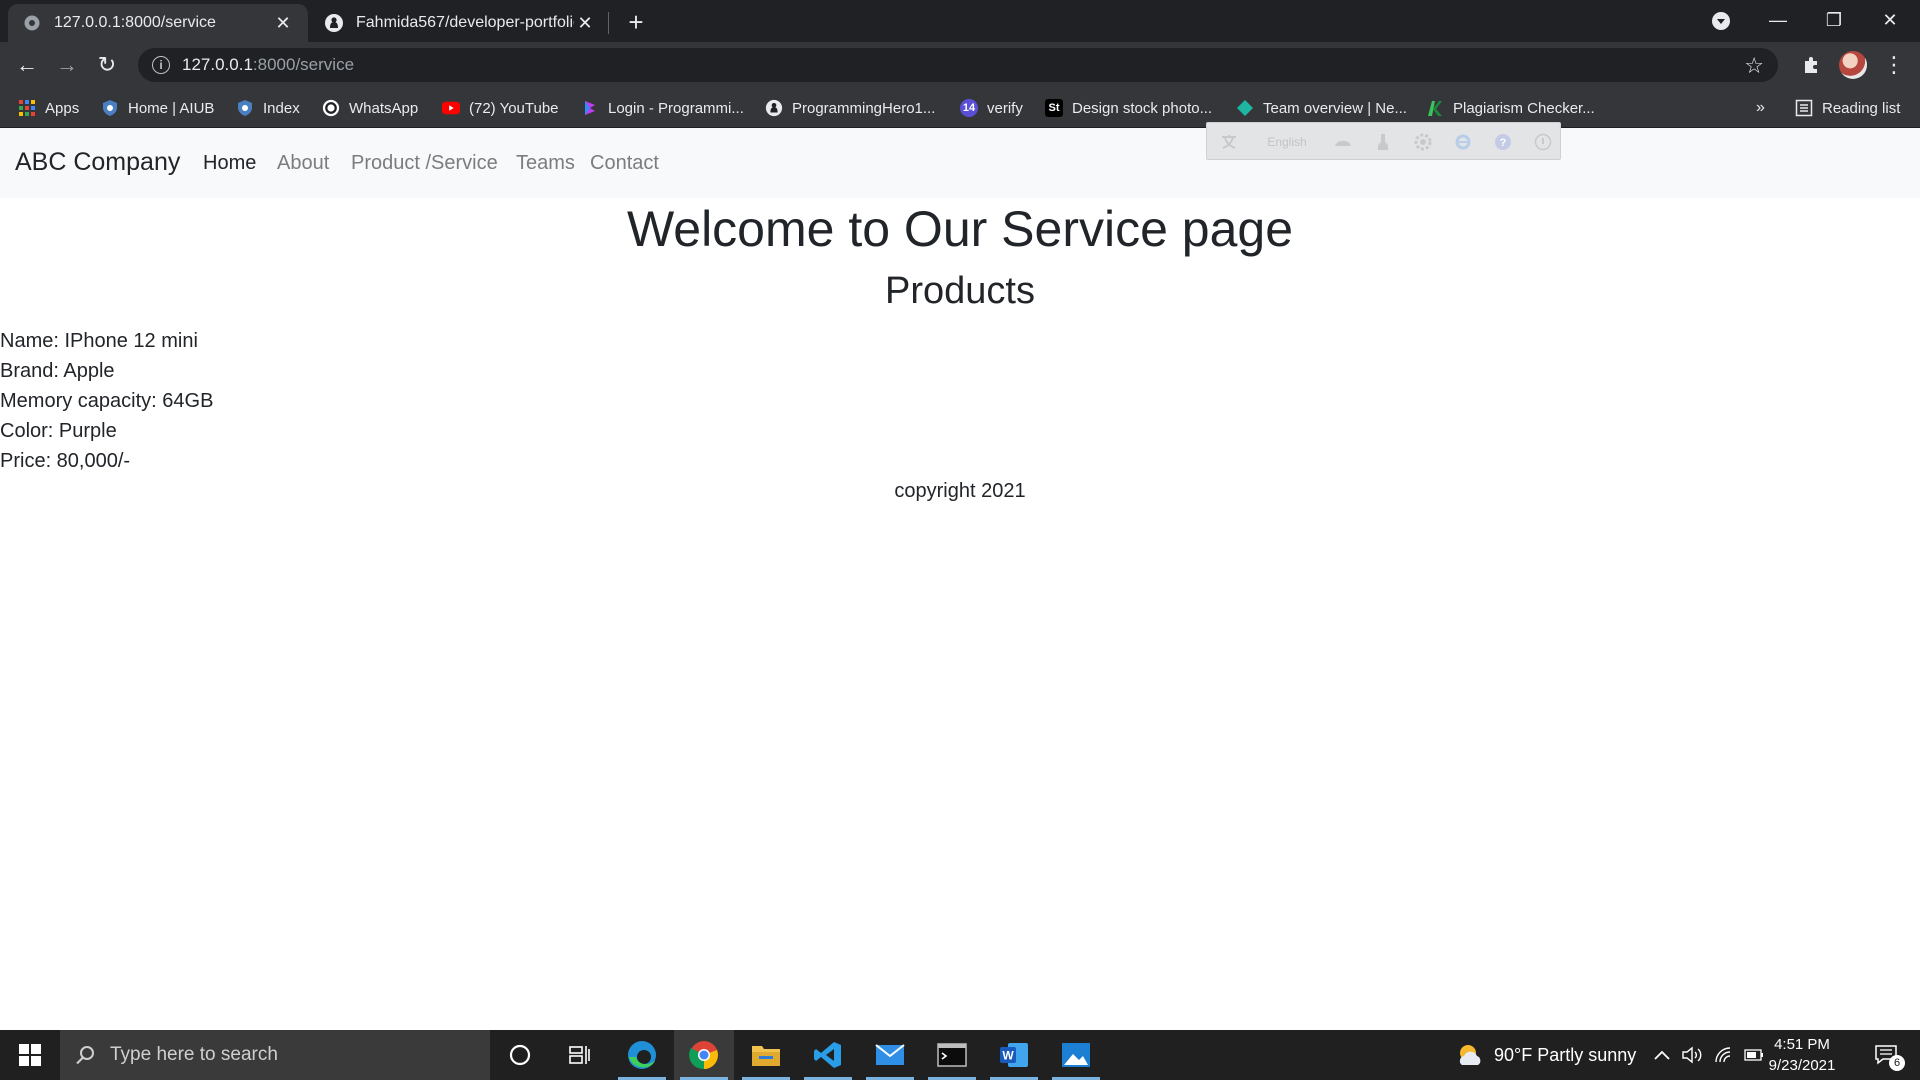 Image resolution: width=1920 pixels, height=1080 pixels. Describe the element at coordinates (1423, 142) in the screenshot. I see `gear-icon` at that location.